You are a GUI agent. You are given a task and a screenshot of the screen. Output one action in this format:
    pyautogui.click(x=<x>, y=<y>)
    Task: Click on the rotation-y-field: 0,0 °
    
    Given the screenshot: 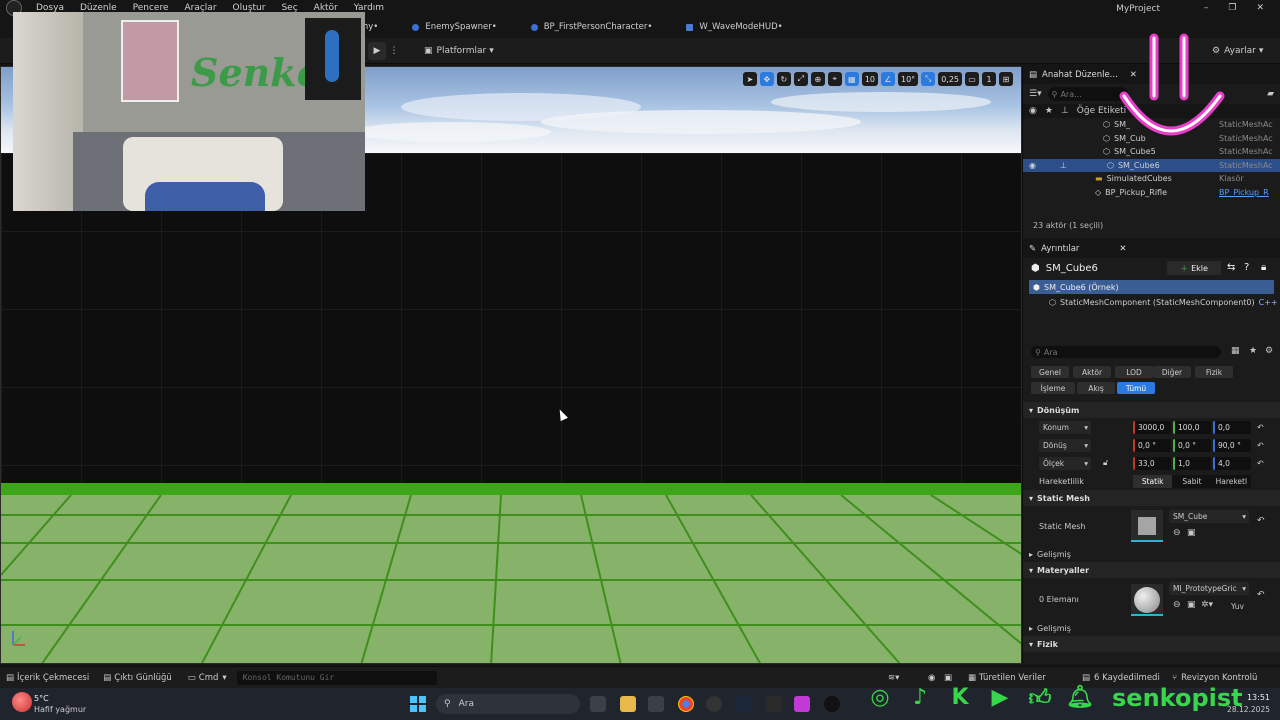 What is the action you would take?
    pyautogui.click(x=1192, y=445)
    